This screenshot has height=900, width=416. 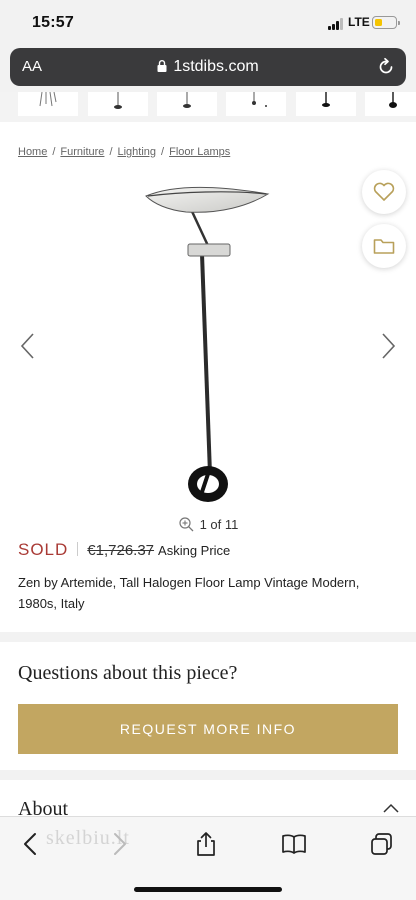 What do you see at coordinates (337, 24) in the screenshot?
I see `signal-icon` at bounding box center [337, 24].